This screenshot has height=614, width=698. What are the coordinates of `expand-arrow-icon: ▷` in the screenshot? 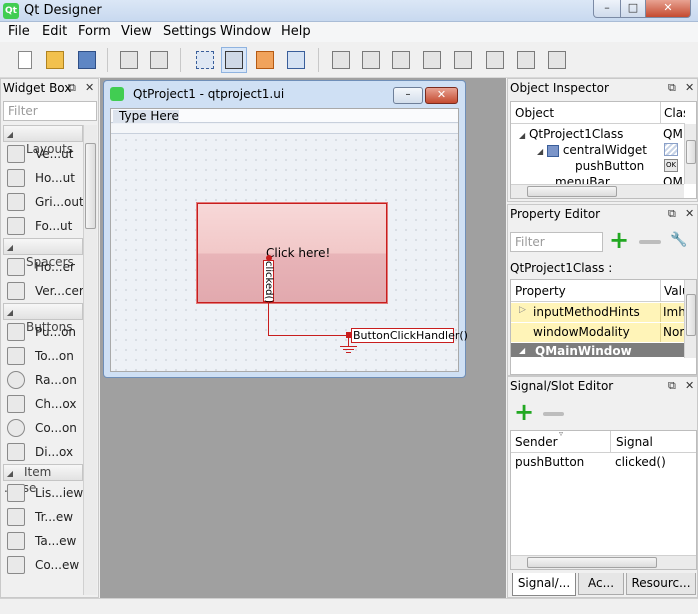 It's located at (522, 310).